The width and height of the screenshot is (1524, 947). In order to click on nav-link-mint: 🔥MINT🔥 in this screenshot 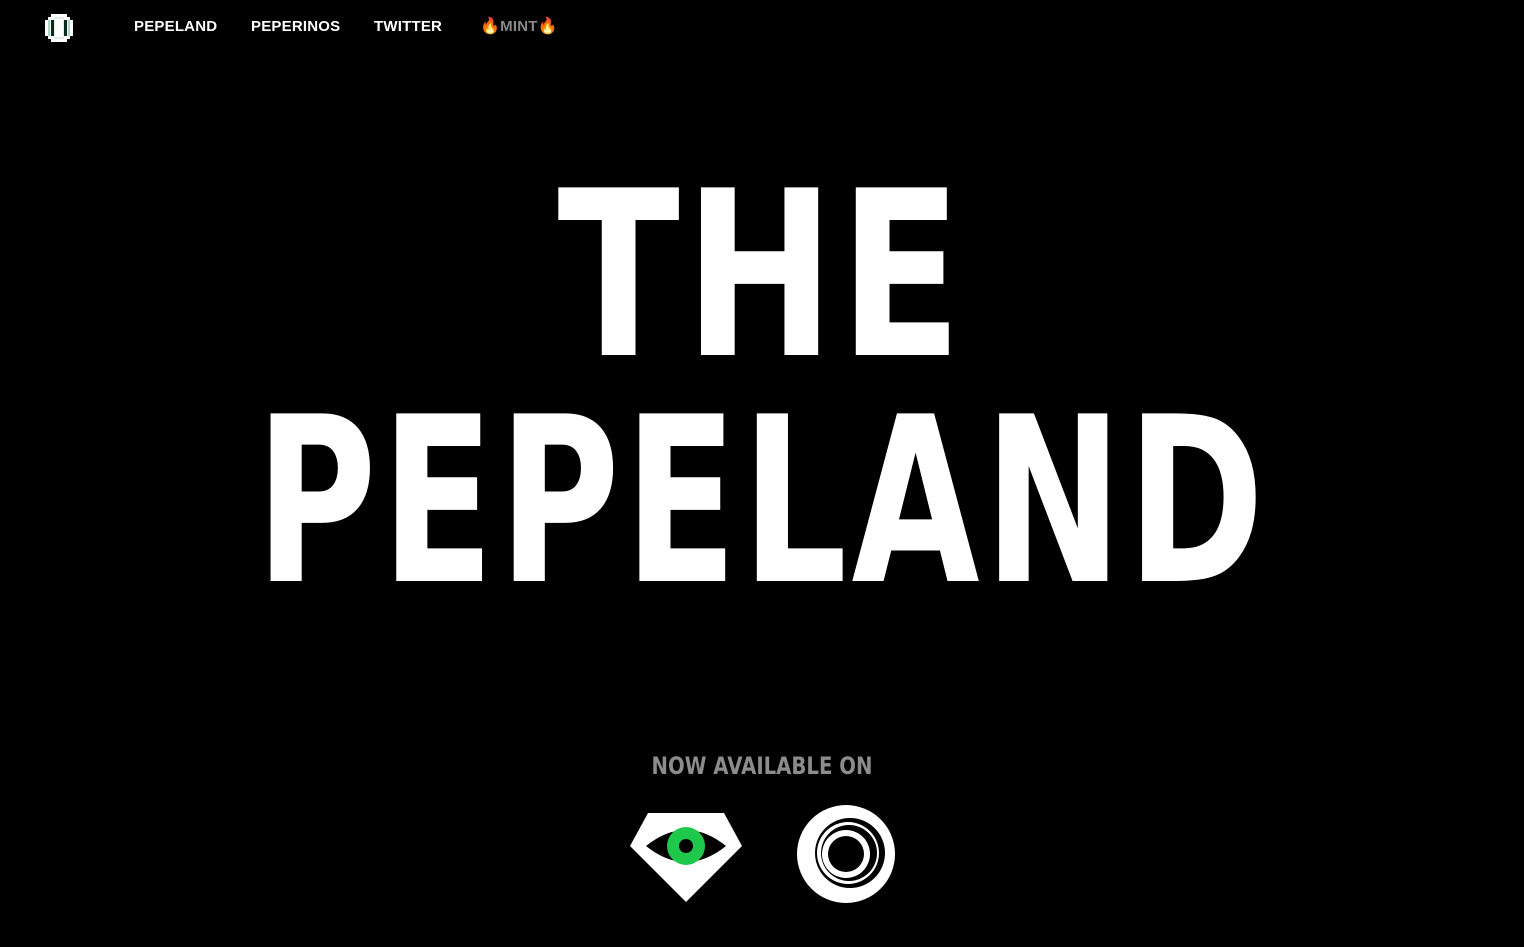, I will do `click(519, 27)`.